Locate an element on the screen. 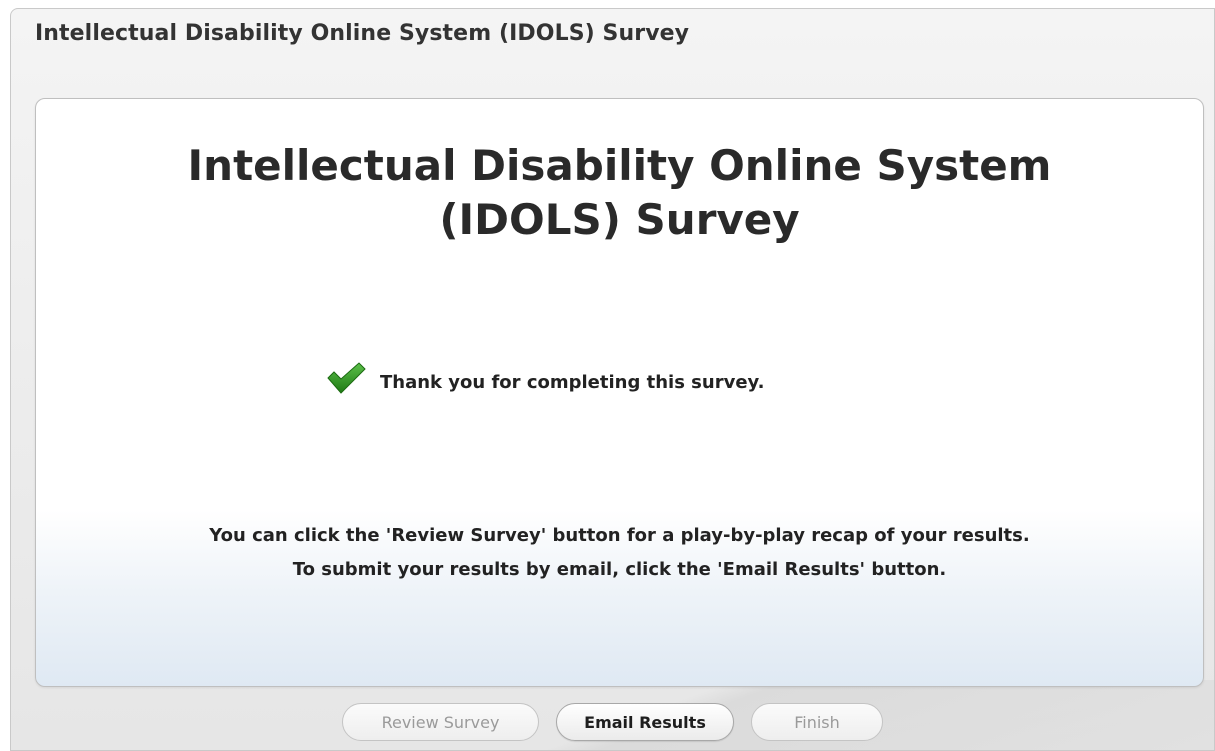  review-survey-button: Review Survey is located at coordinates (440, 722).